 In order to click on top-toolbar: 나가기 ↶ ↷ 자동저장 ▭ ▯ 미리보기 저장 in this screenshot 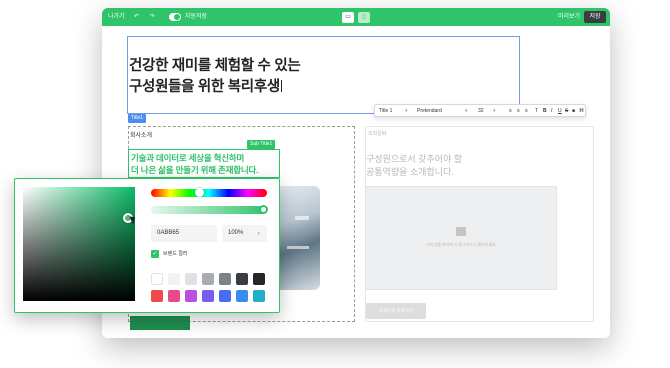, I will do `click(356, 17)`.